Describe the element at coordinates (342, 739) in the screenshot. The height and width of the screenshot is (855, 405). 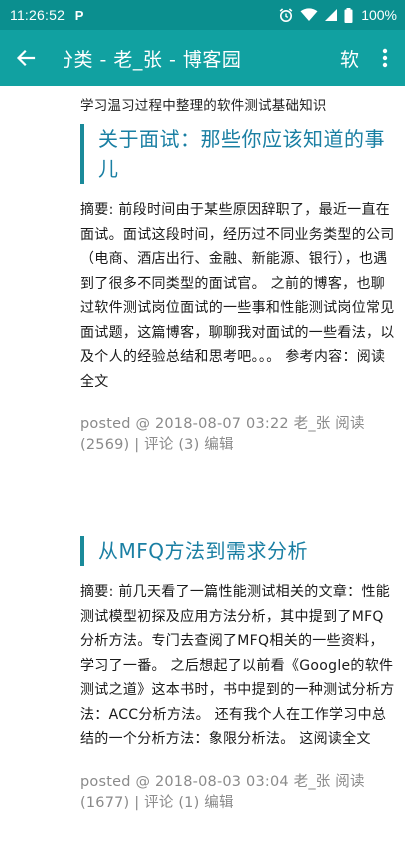
I see `read-more-link: 阅读全文` at that location.